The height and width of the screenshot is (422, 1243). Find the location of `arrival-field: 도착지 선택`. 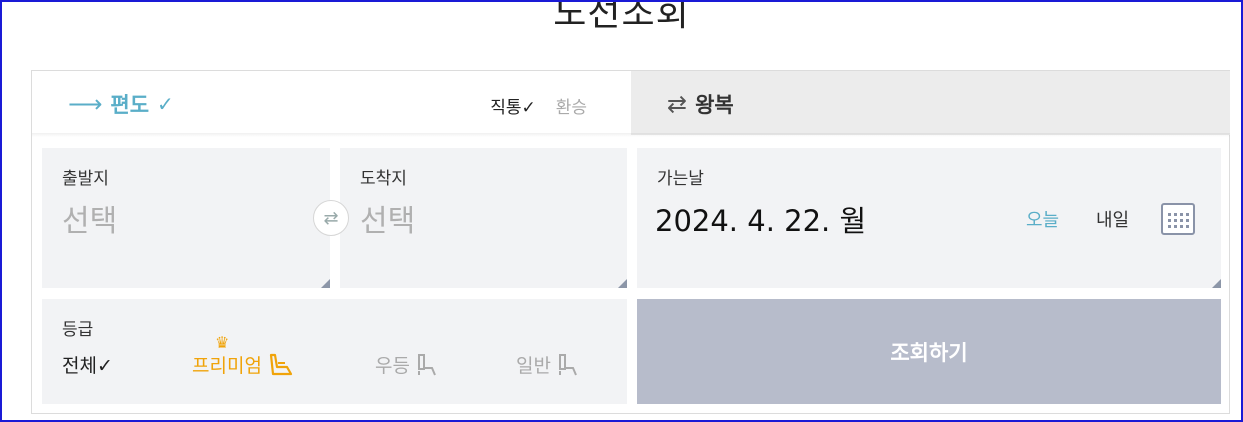

arrival-field: 도착지 선택 is located at coordinates (483, 218).